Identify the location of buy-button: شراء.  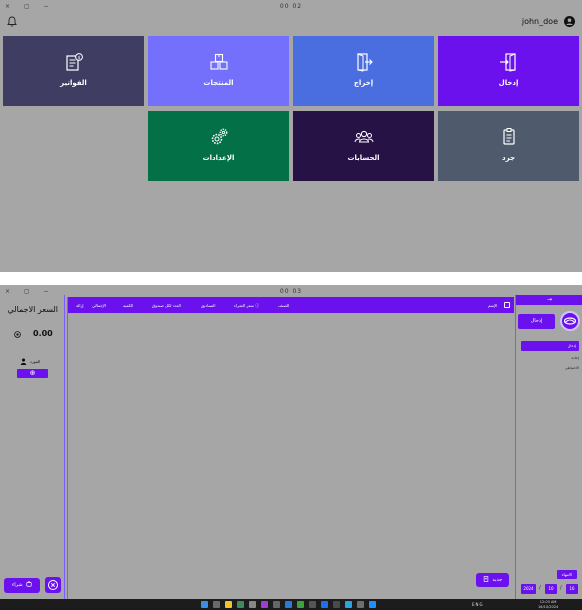
(22, 585).